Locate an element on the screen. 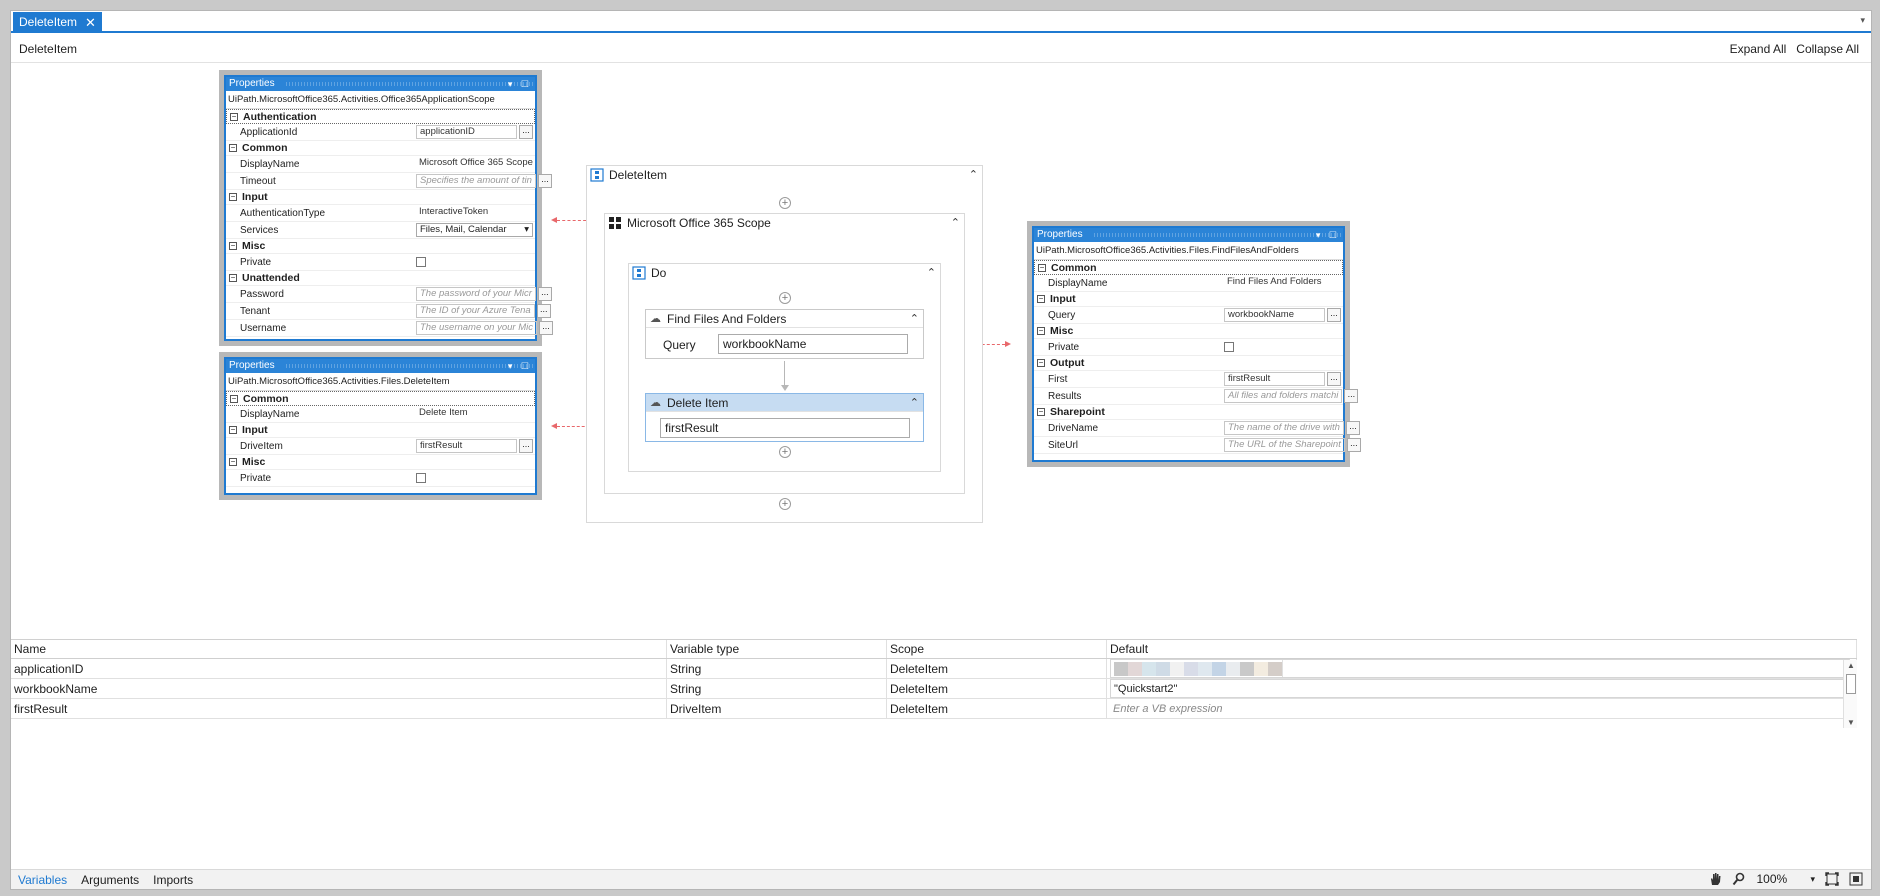 This screenshot has height=896, width=1880. property-value-input: InteractiveToken is located at coordinates (474, 213).